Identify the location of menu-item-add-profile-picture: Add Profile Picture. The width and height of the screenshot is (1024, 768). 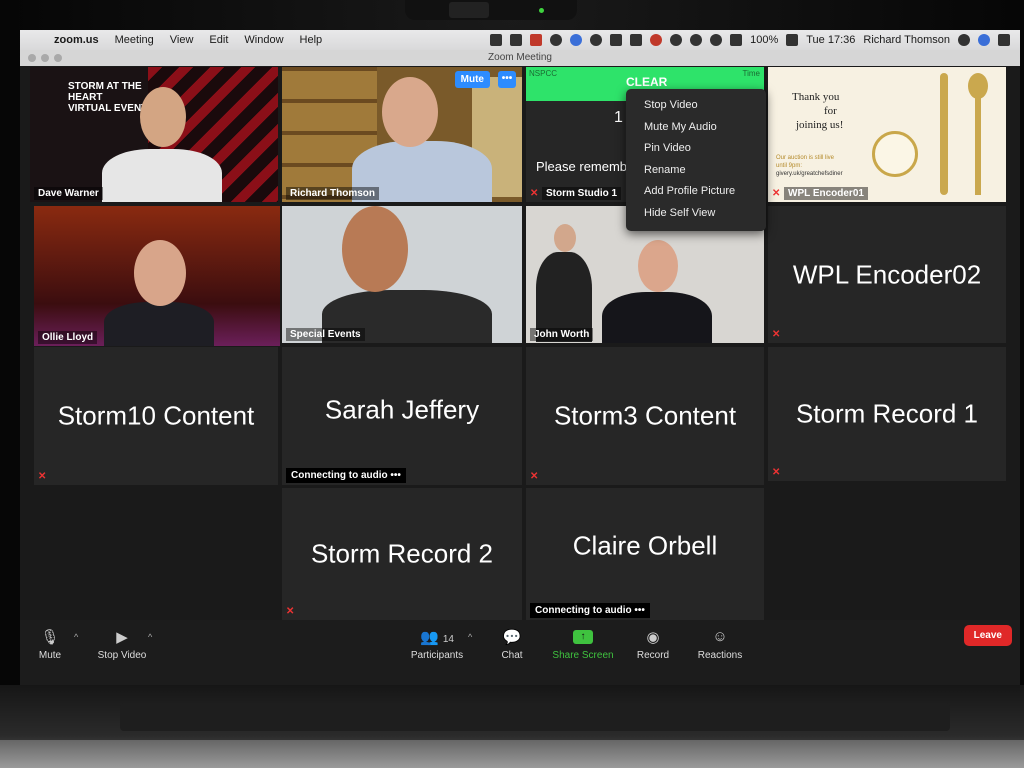
(696, 192).